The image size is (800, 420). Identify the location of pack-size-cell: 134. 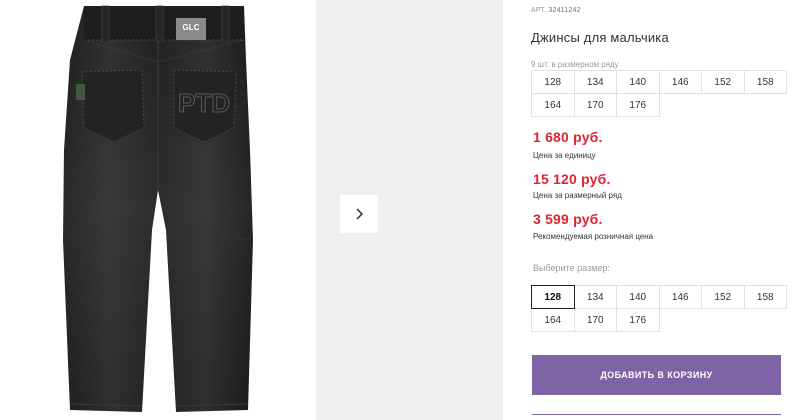
(595, 82).